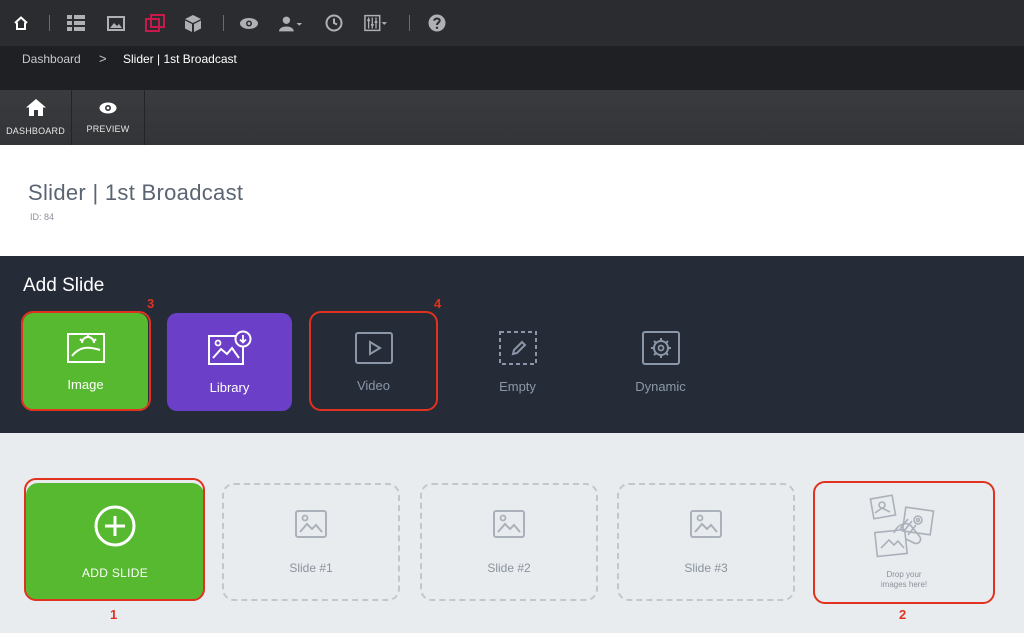  Describe the element at coordinates (438, 303) in the screenshot. I see `annotation-number: 4` at that location.